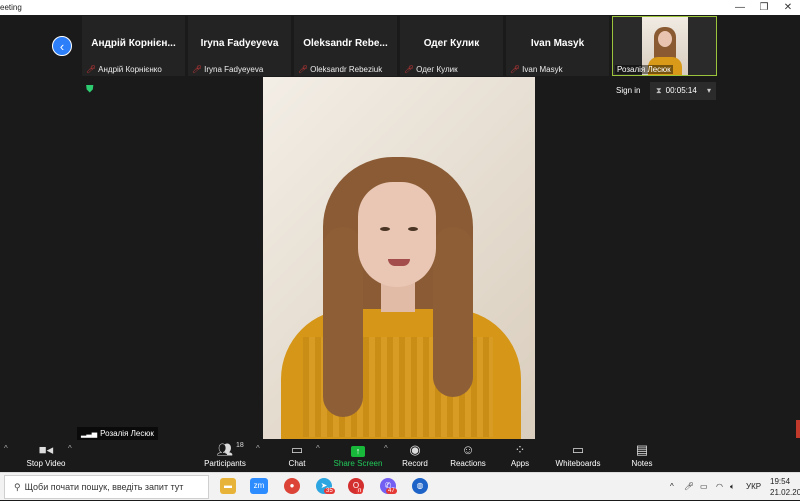 The width and height of the screenshot is (800, 501). I want to click on chevron-down-icon: ▾, so click(708, 90).